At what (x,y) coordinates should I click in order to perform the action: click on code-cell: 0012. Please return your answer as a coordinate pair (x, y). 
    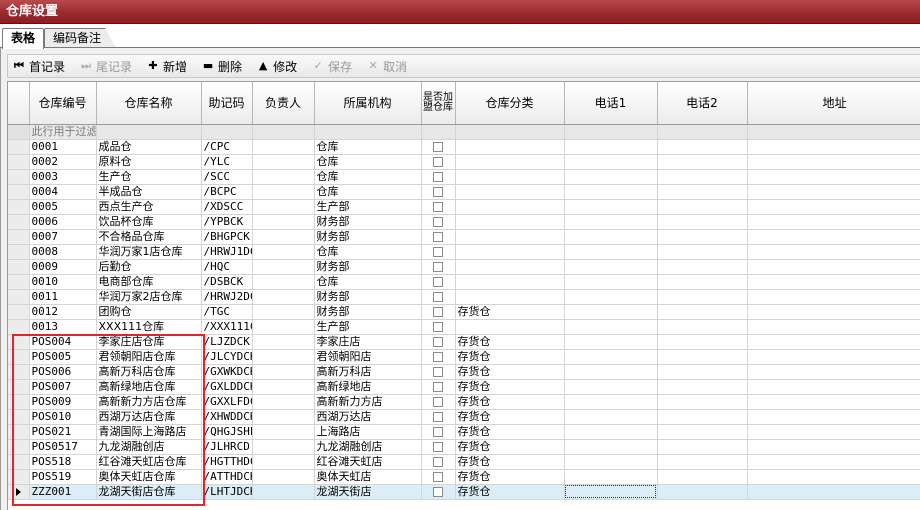
    Looking at the image, I should click on (63, 312).